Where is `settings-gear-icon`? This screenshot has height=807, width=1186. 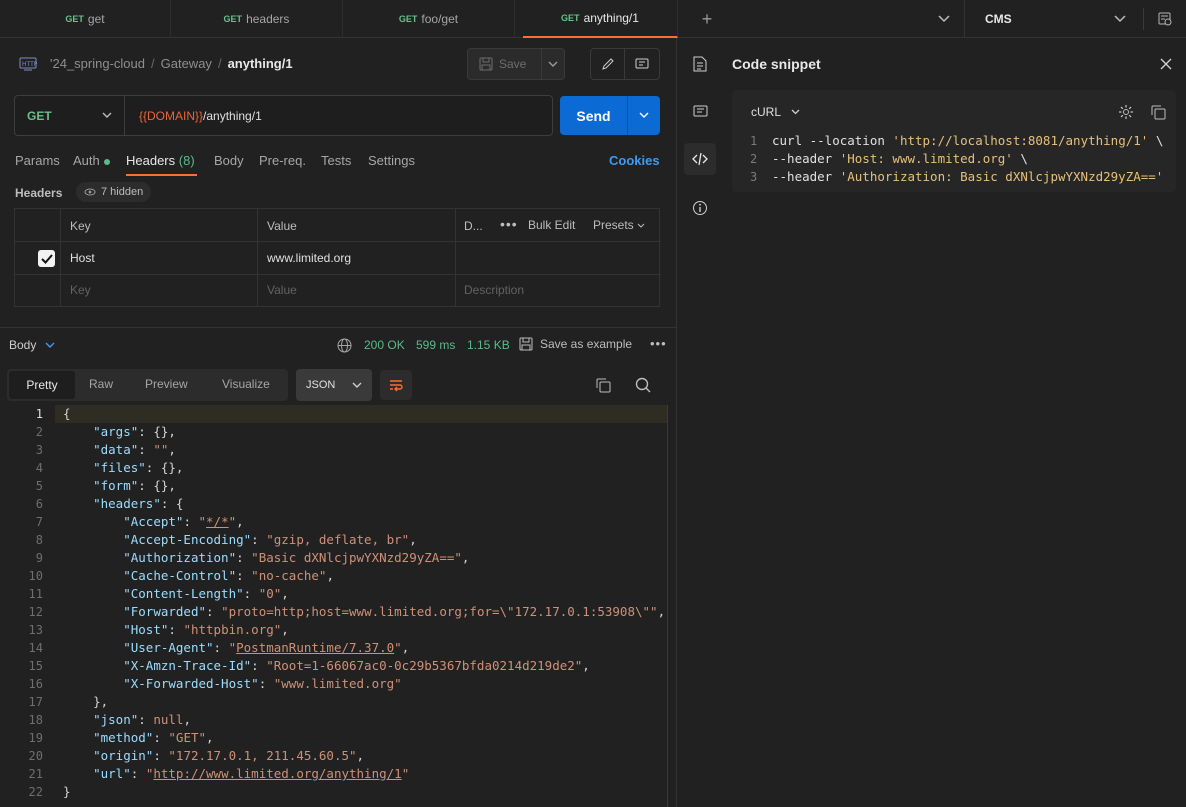 settings-gear-icon is located at coordinates (1126, 112).